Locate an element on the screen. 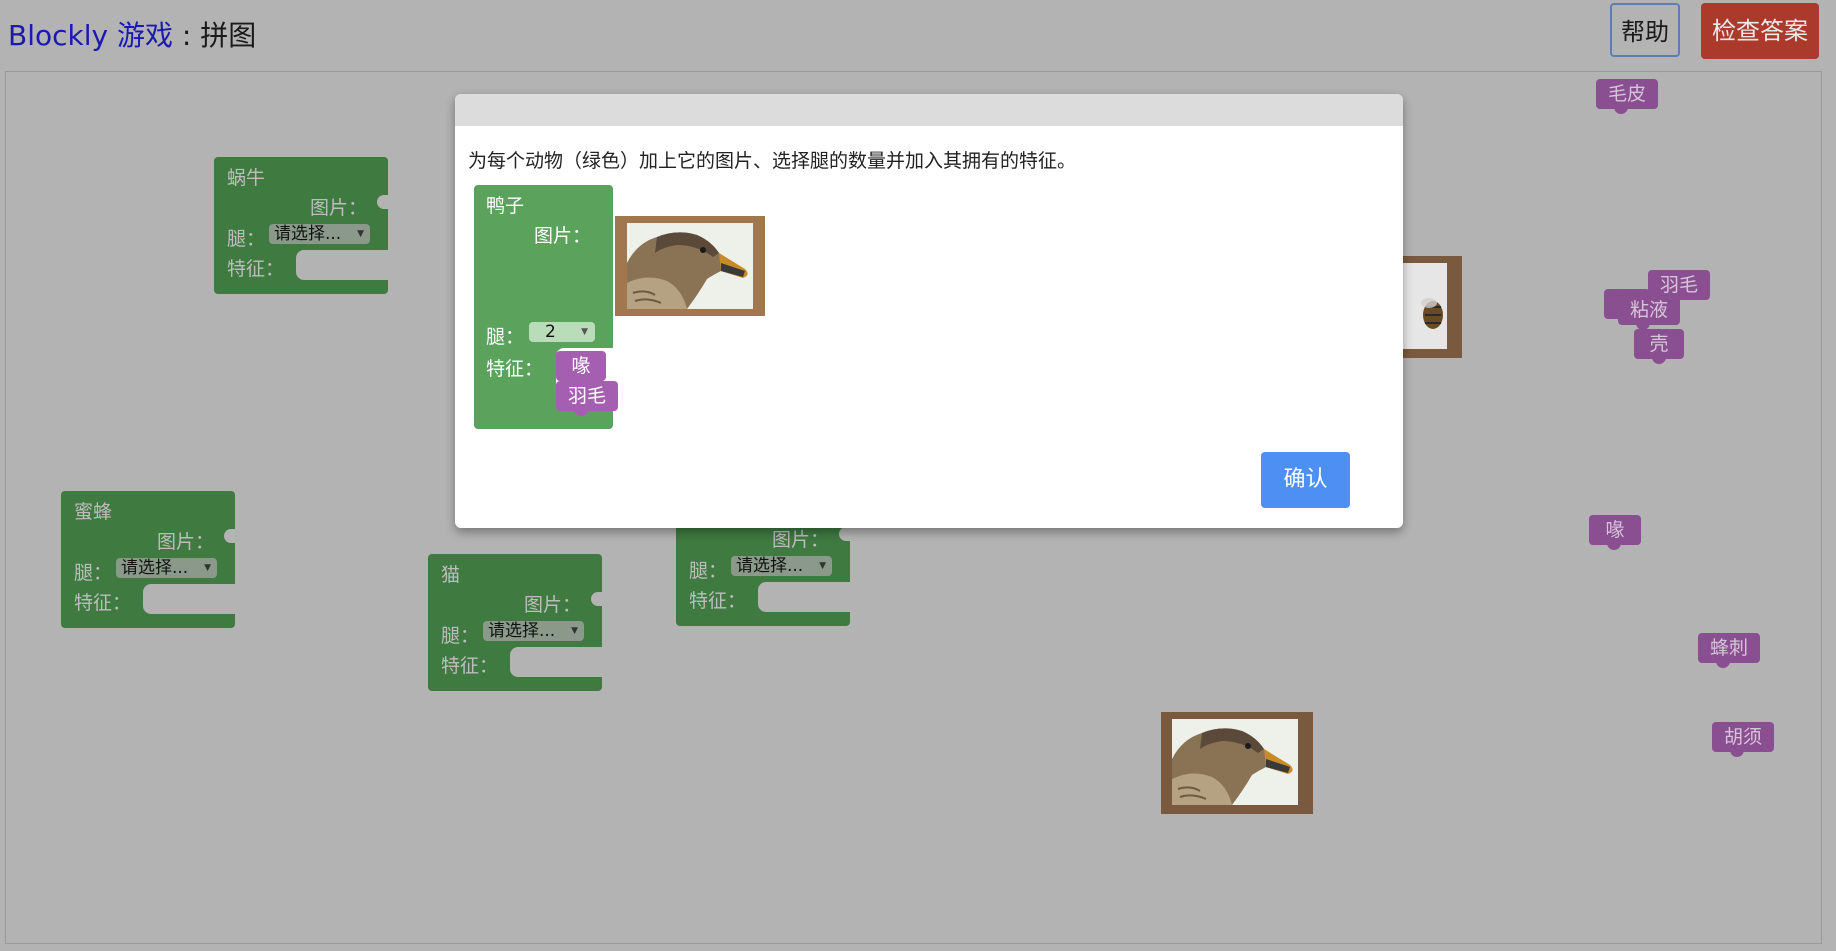 This screenshot has width=1836, height=951. trait-block-fur: 毛皮 is located at coordinates (1627, 96).